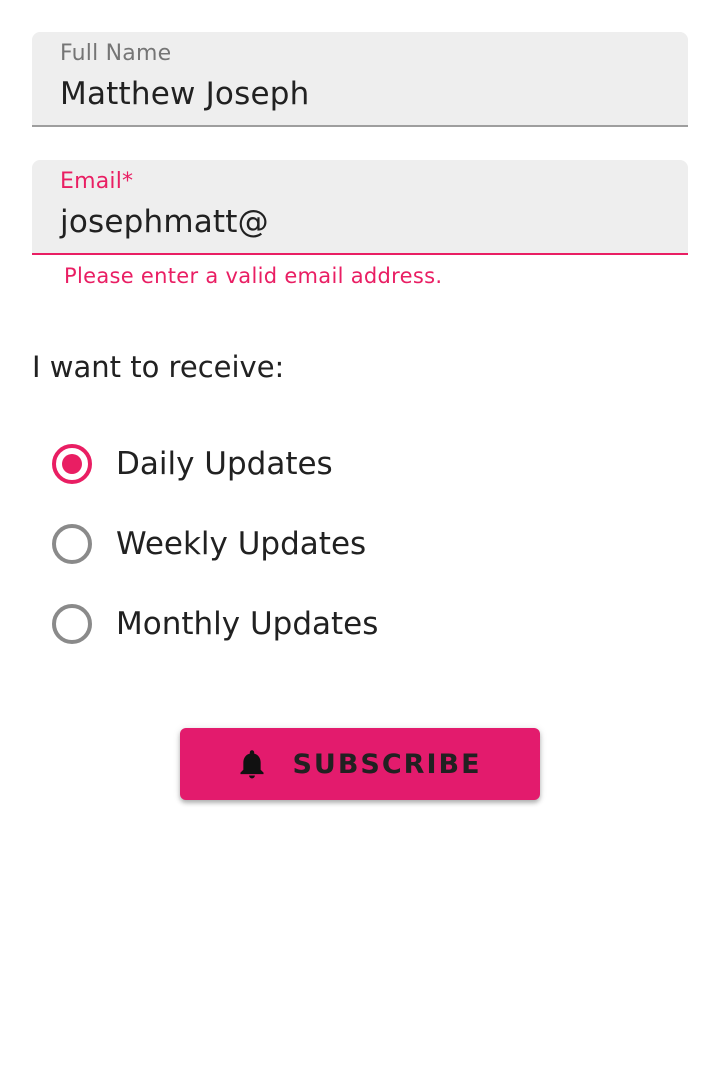 Image resolution: width=720 pixels, height=1076 pixels. Describe the element at coordinates (72, 624) in the screenshot. I see `radio-button-monthly` at that location.